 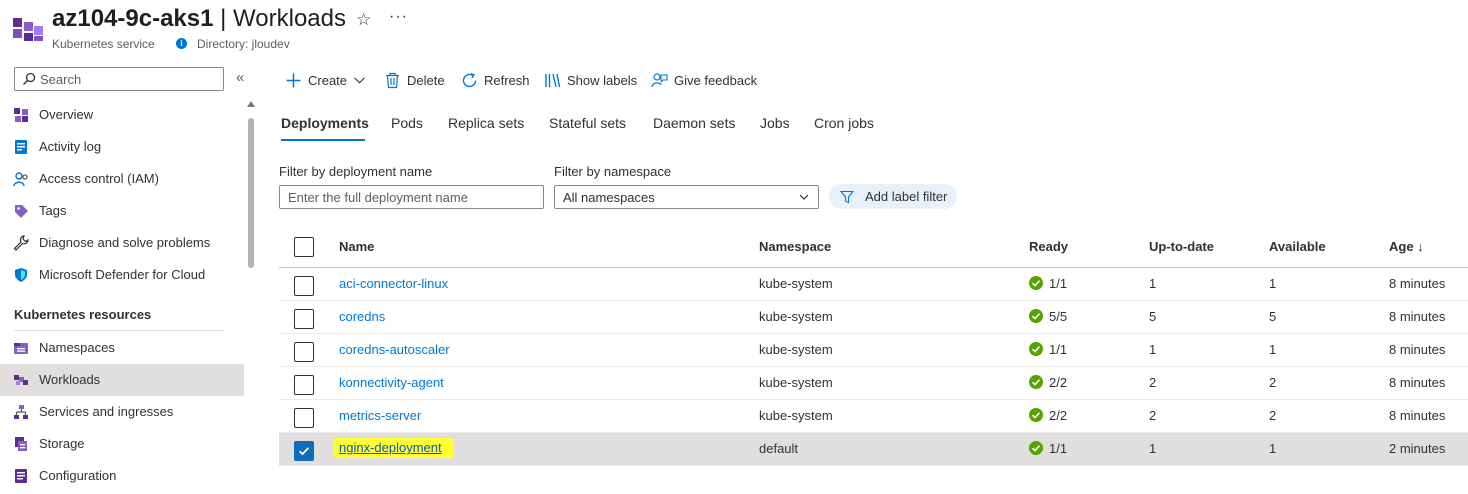 What do you see at coordinates (359, 80) in the screenshot?
I see `chevron-down-icon` at bounding box center [359, 80].